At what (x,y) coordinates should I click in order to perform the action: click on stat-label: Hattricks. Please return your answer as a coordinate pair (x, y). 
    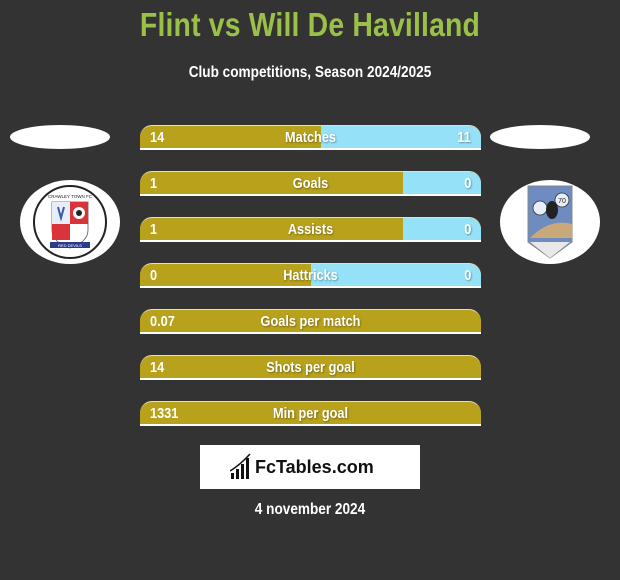
    Looking at the image, I should click on (310, 275).